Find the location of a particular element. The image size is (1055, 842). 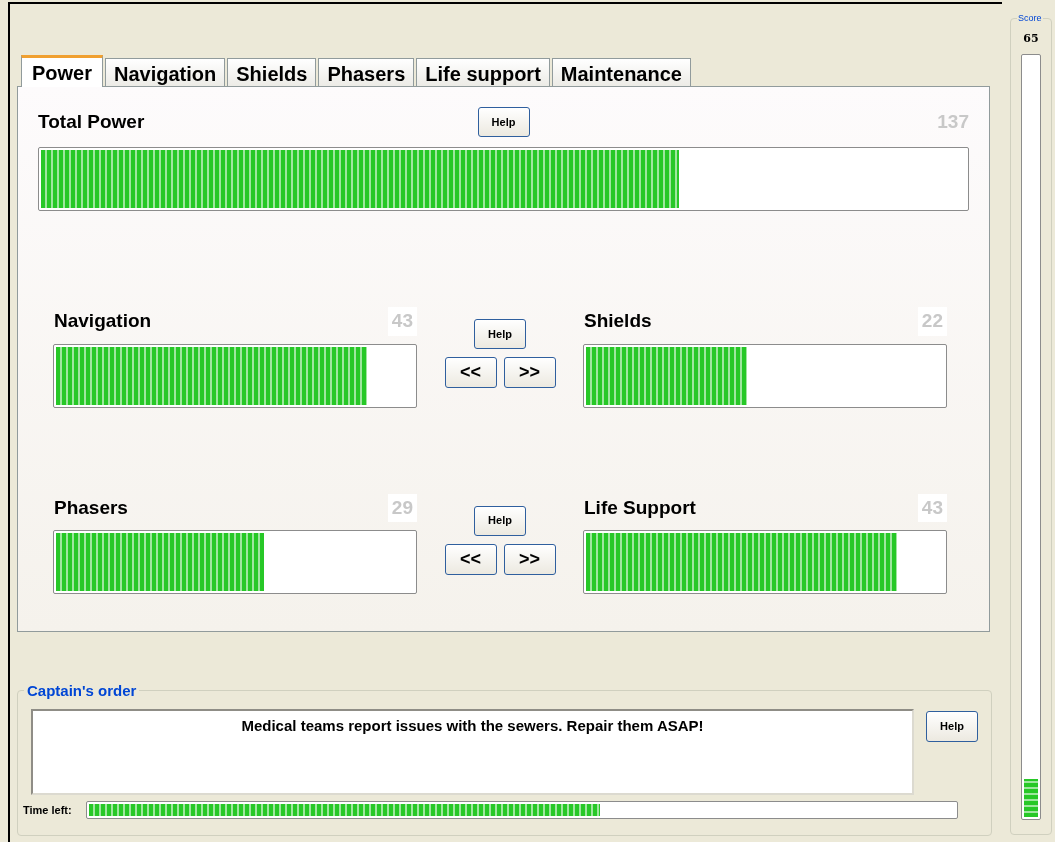

tab: Navigation is located at coordinates (165, 72).